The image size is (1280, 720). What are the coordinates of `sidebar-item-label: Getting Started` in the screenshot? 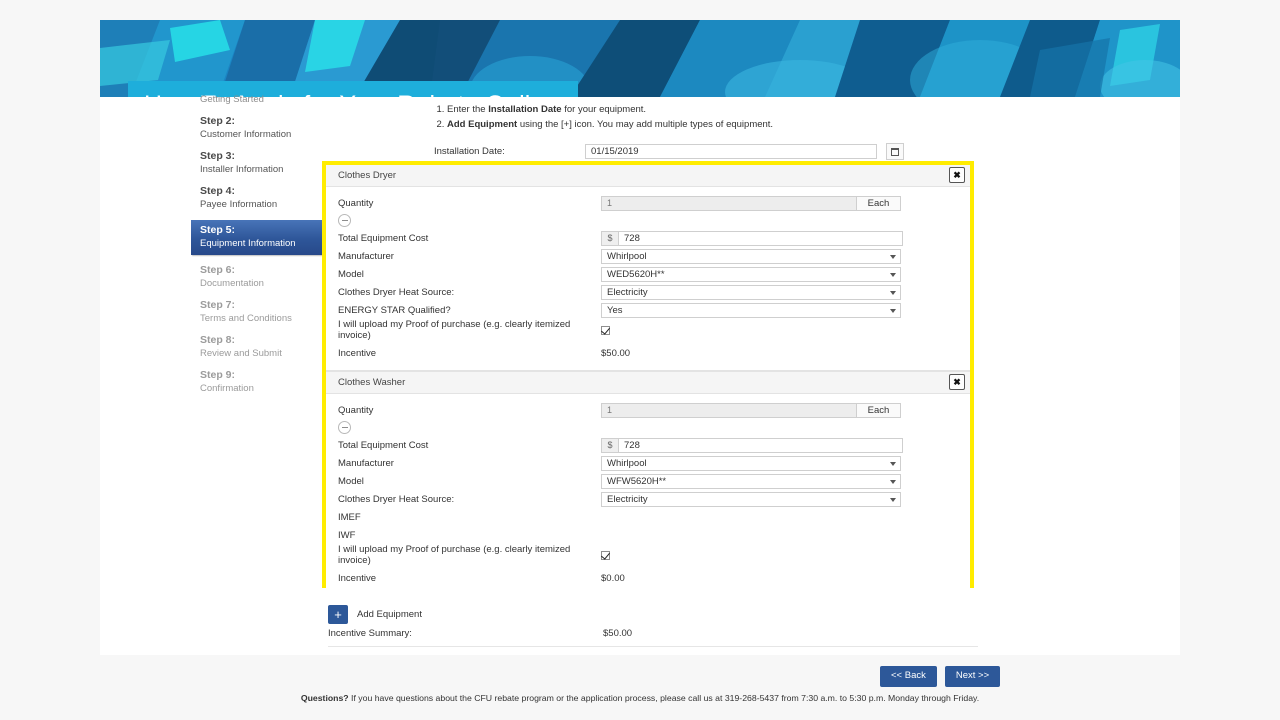 It's located at (232, 99).